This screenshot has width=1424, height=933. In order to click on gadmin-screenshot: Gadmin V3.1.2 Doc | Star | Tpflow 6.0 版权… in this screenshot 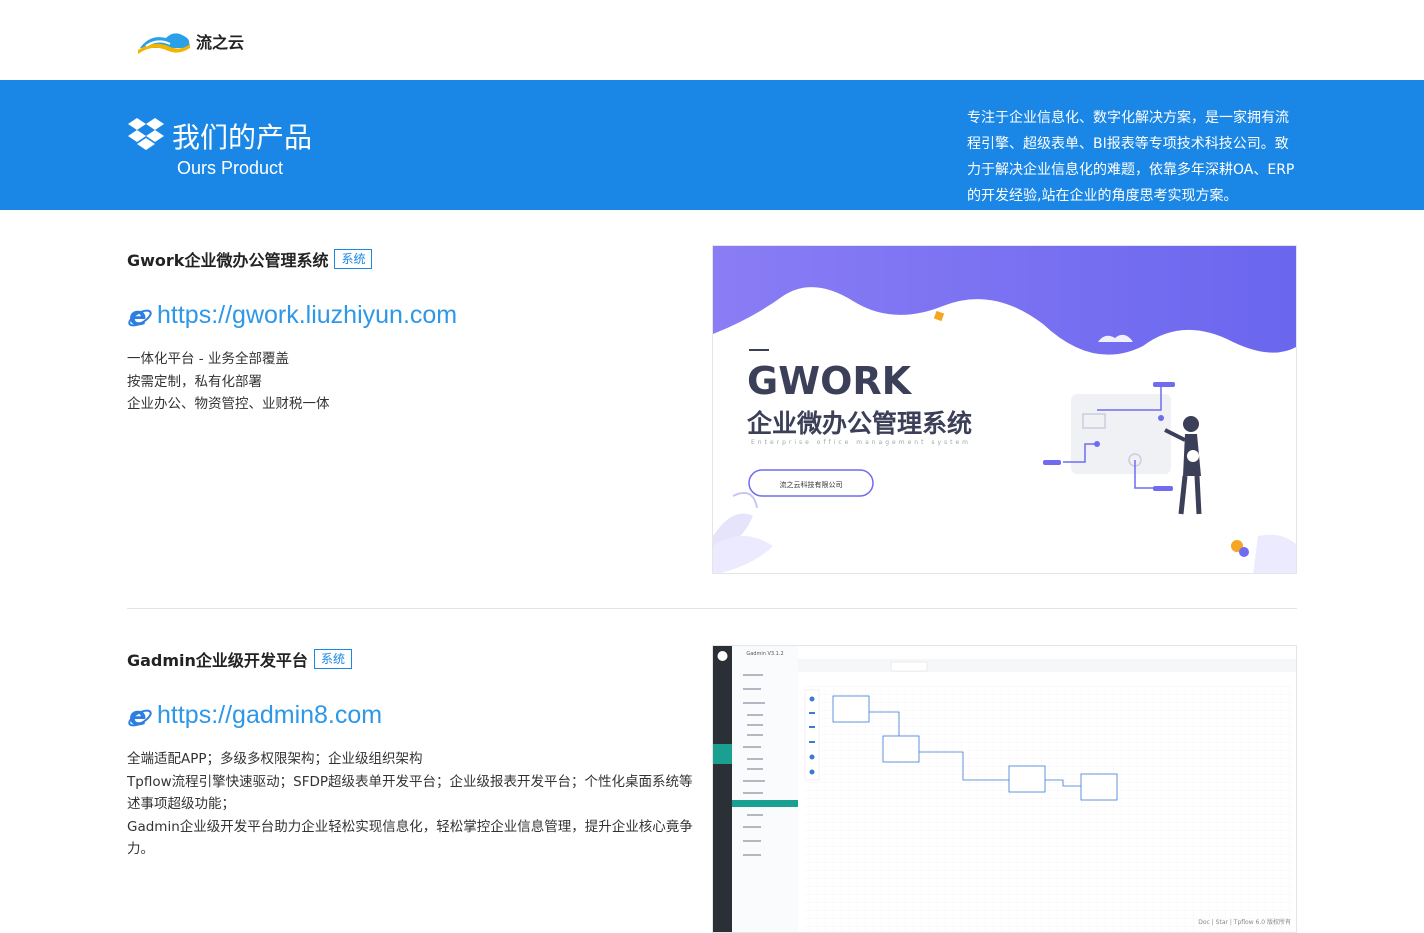, I will do `click(1004, 789)`.